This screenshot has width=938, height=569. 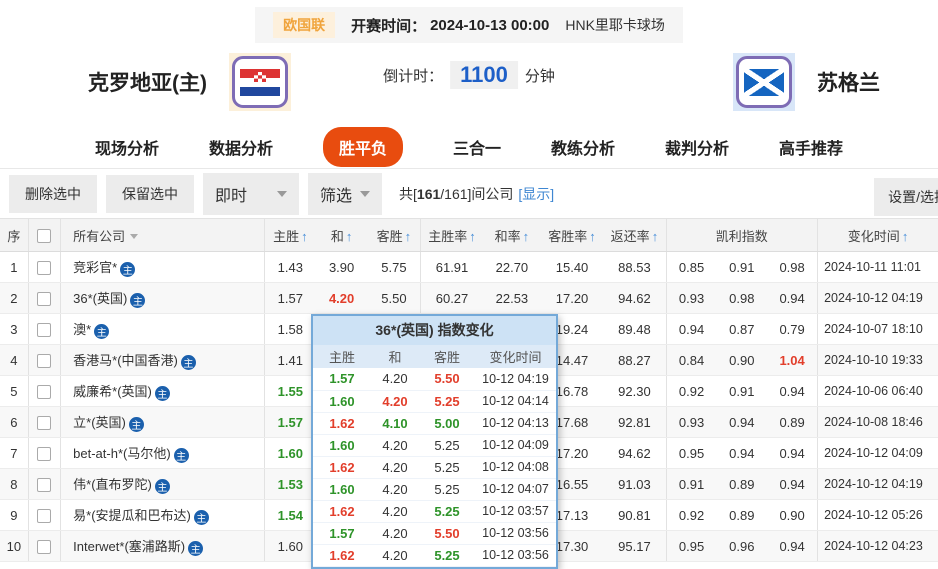 I want to click on kelly-home: 0.93, so click(x=691, y=298).